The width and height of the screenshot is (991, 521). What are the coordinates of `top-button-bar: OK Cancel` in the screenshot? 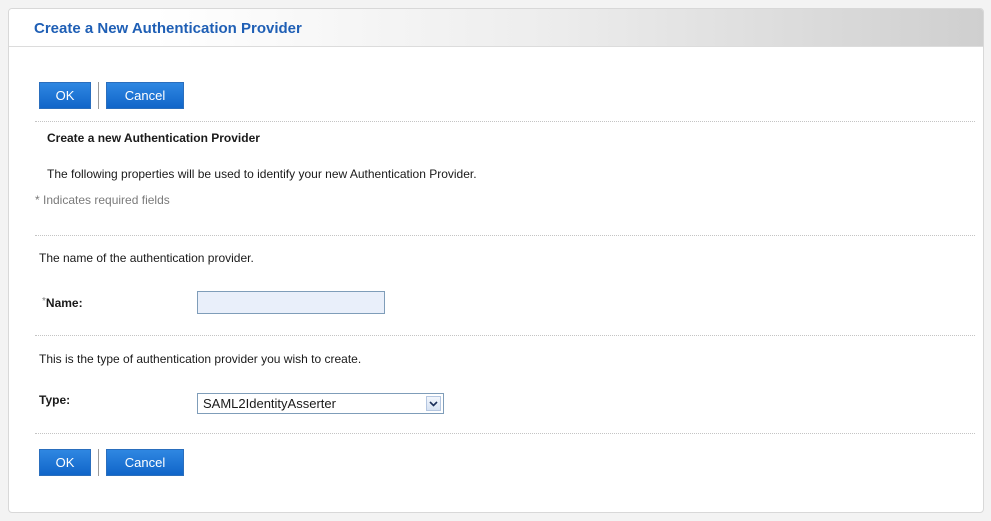 It's located at (111, 95).